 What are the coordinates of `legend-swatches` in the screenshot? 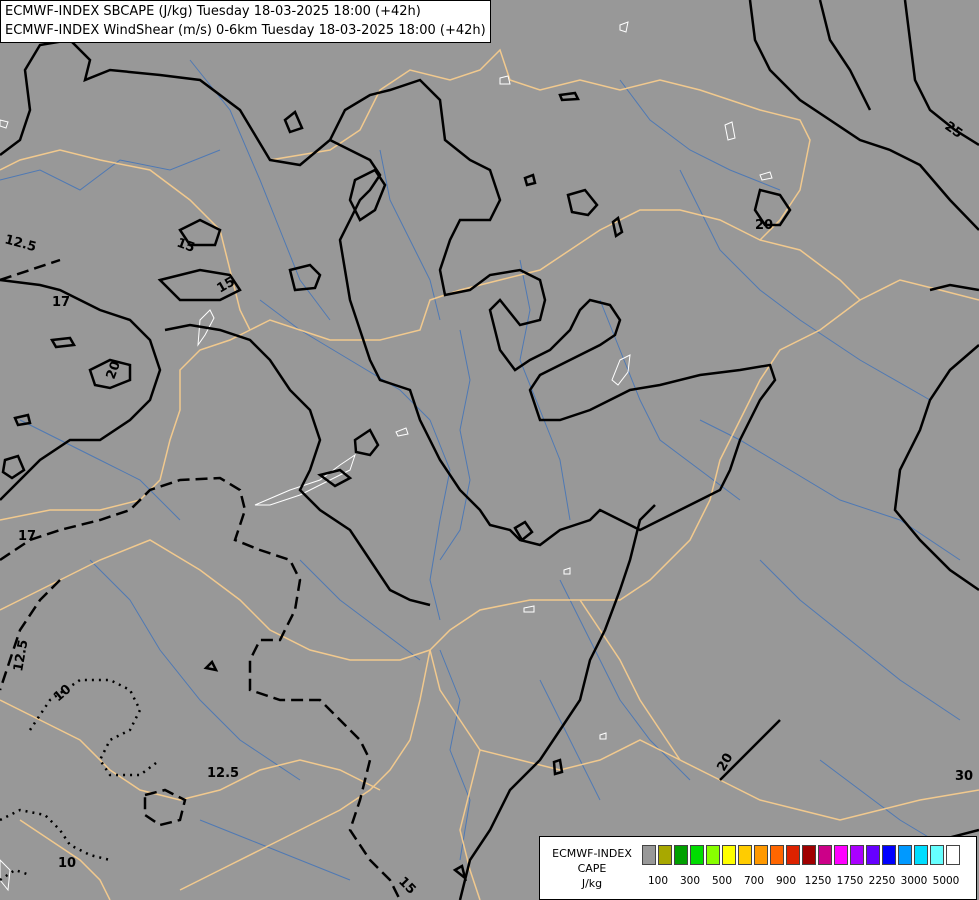 It's located at (802, 855).